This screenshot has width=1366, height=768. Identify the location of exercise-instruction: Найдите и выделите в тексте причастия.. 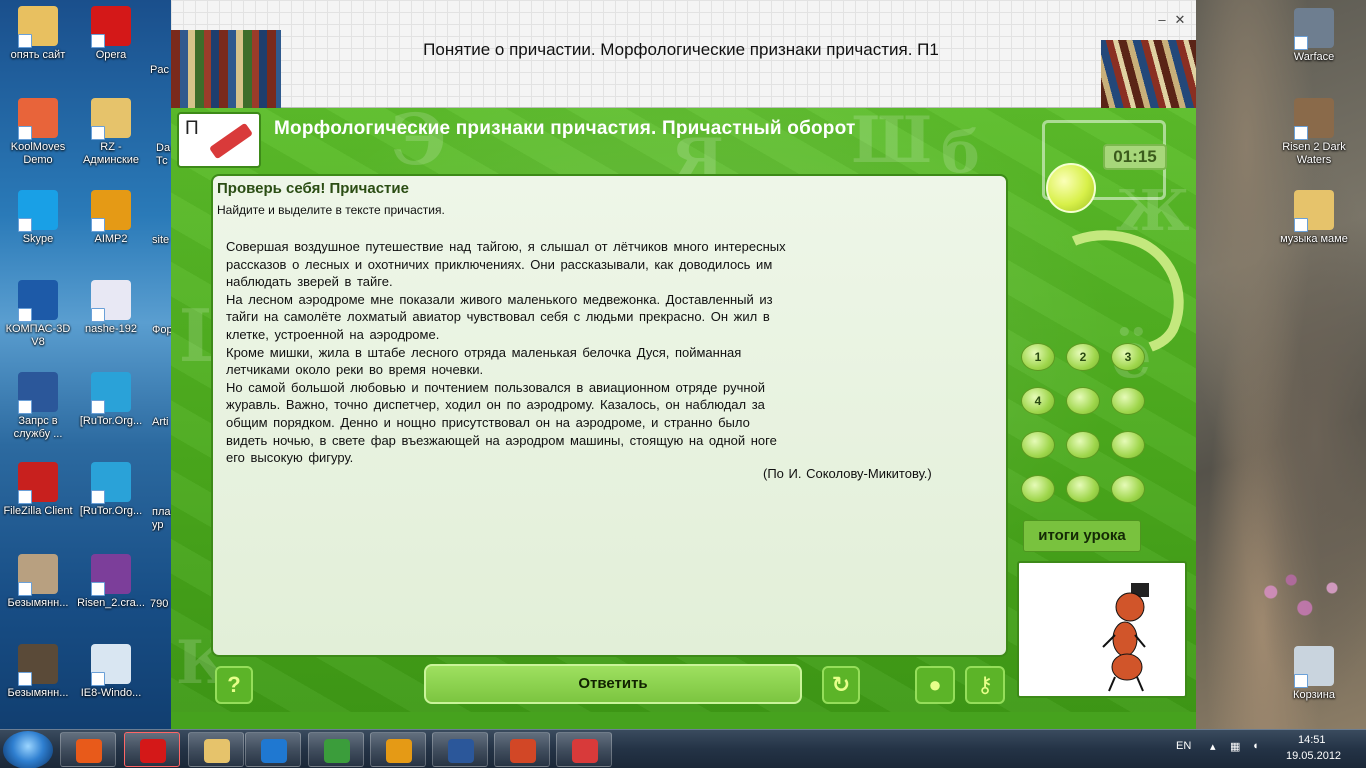
(331, 210).